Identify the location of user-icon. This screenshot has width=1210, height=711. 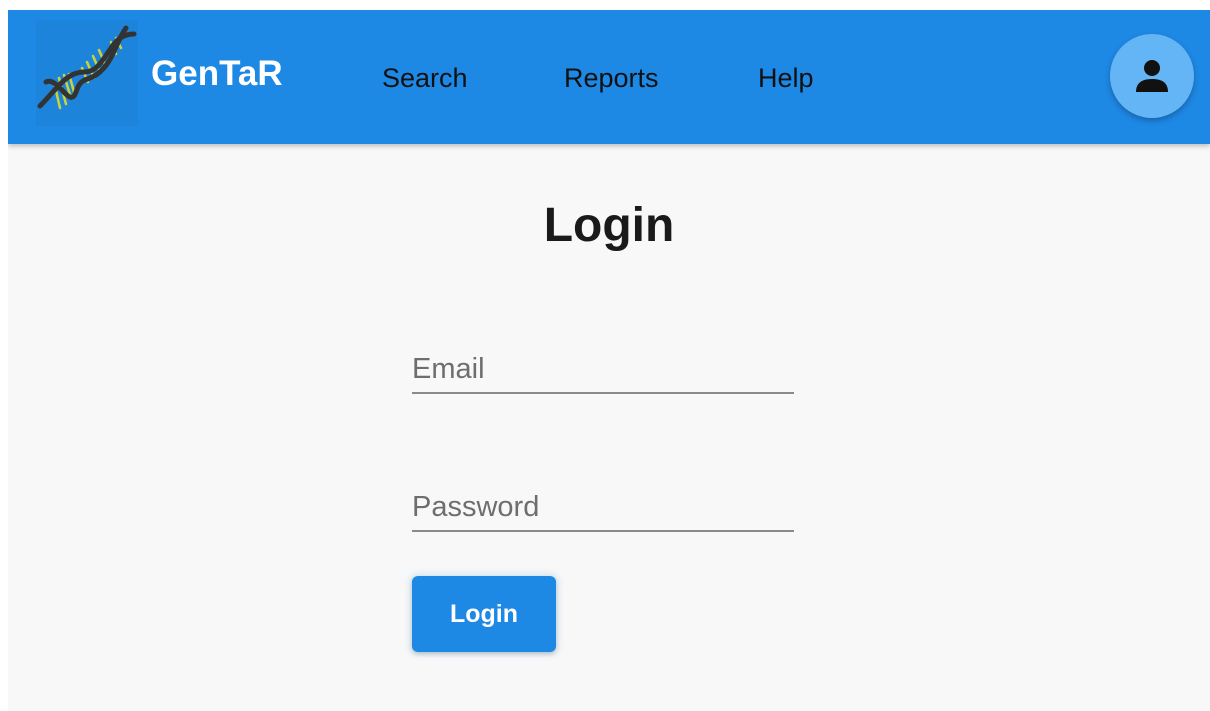
(1152, 76).